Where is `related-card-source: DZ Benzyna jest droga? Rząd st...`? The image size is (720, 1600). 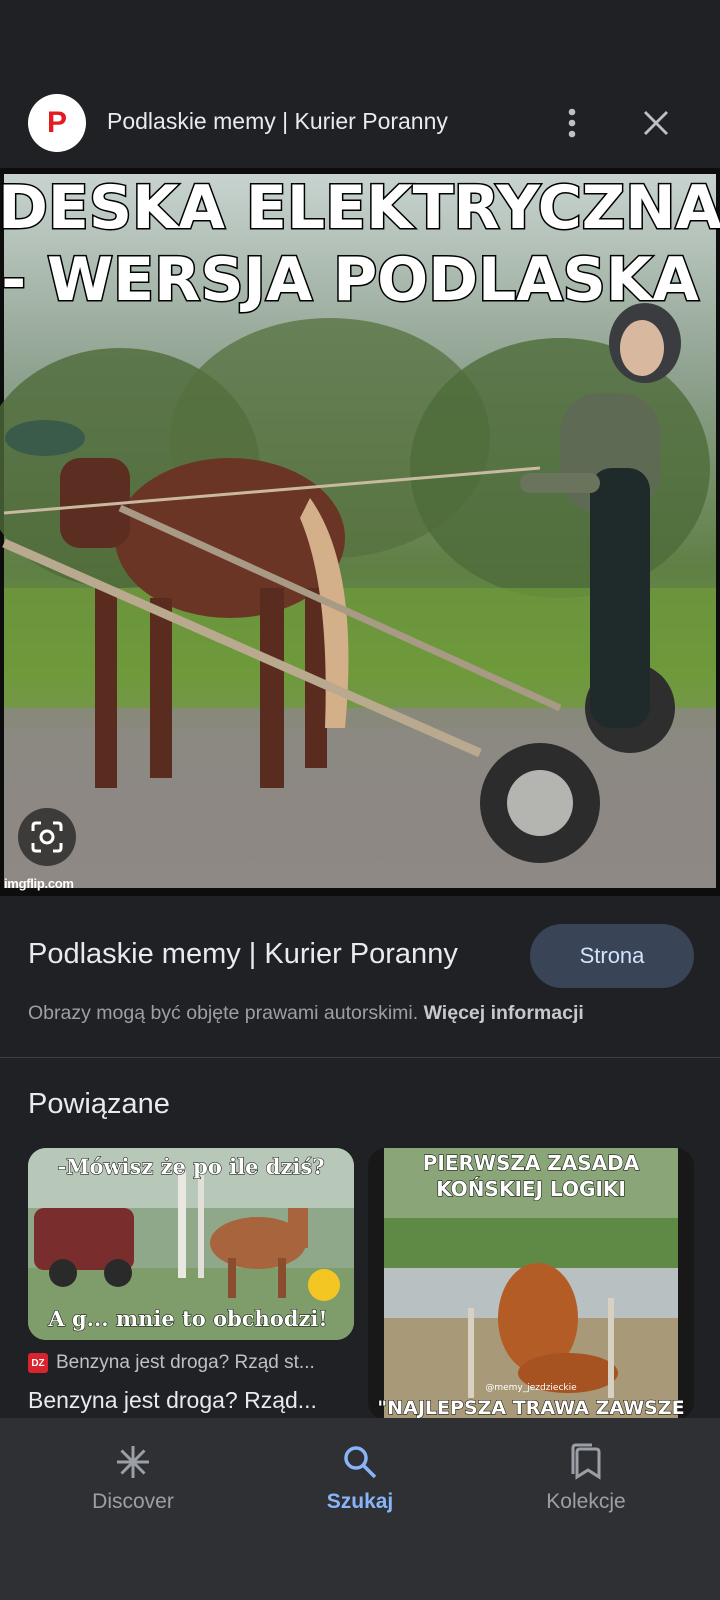
related-card-source: DZ Benzyna jest droga? Rząd st... is located at coordinates (171, 1363).